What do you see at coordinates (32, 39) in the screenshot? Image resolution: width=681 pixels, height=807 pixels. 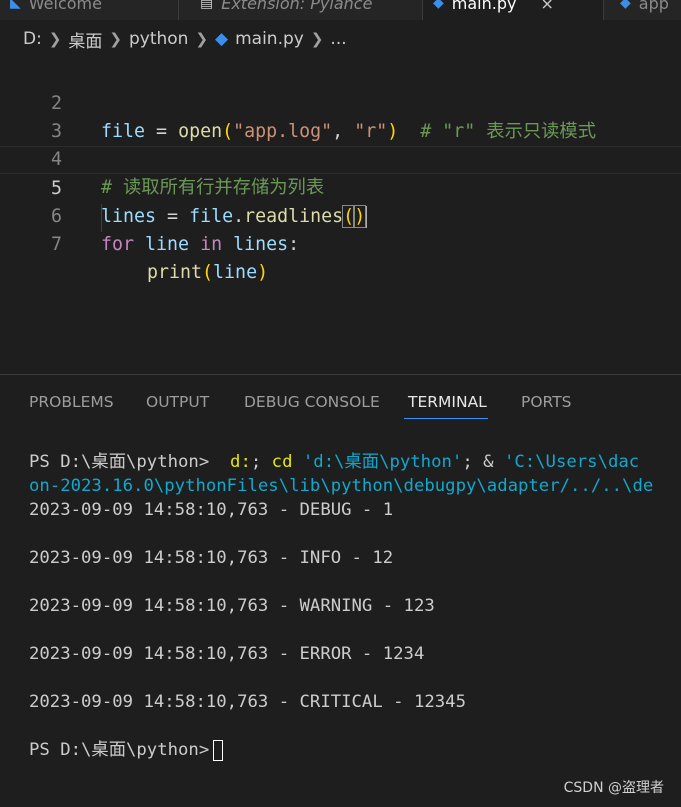 I see `breadcrumb-drive: D:` at bounding box center [32, 39].